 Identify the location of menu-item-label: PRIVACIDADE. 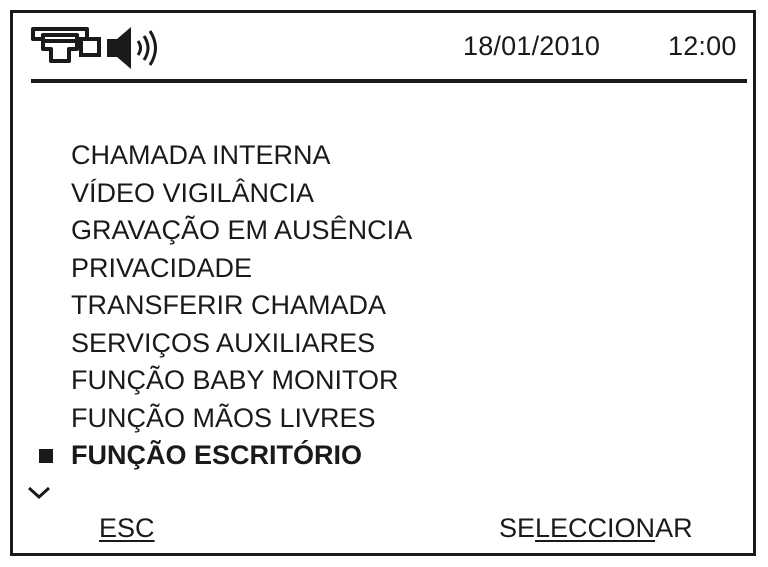
(162, 267).